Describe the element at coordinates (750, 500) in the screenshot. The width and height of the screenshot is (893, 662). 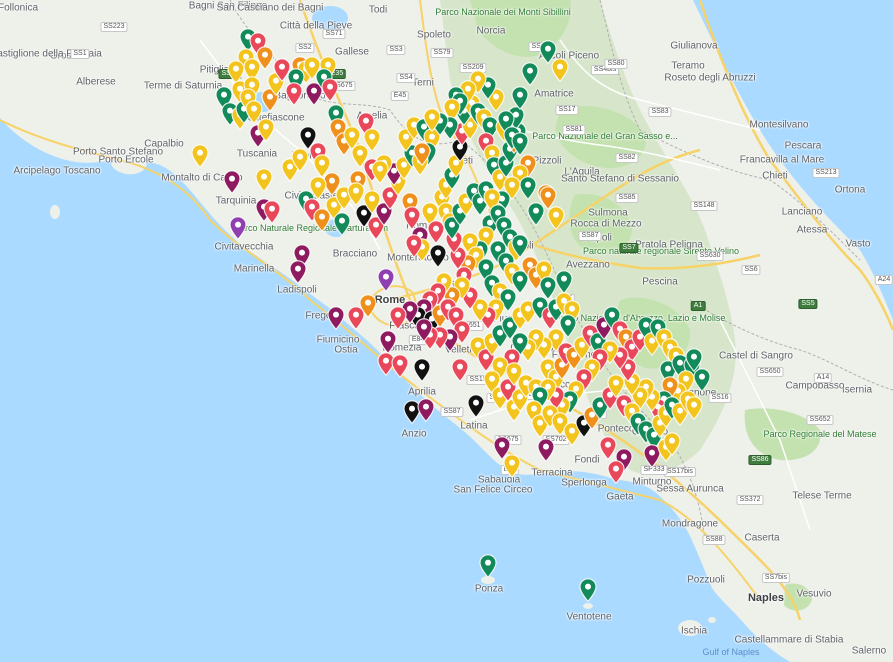
I see `road-shield-ss372: SS372` at that location.